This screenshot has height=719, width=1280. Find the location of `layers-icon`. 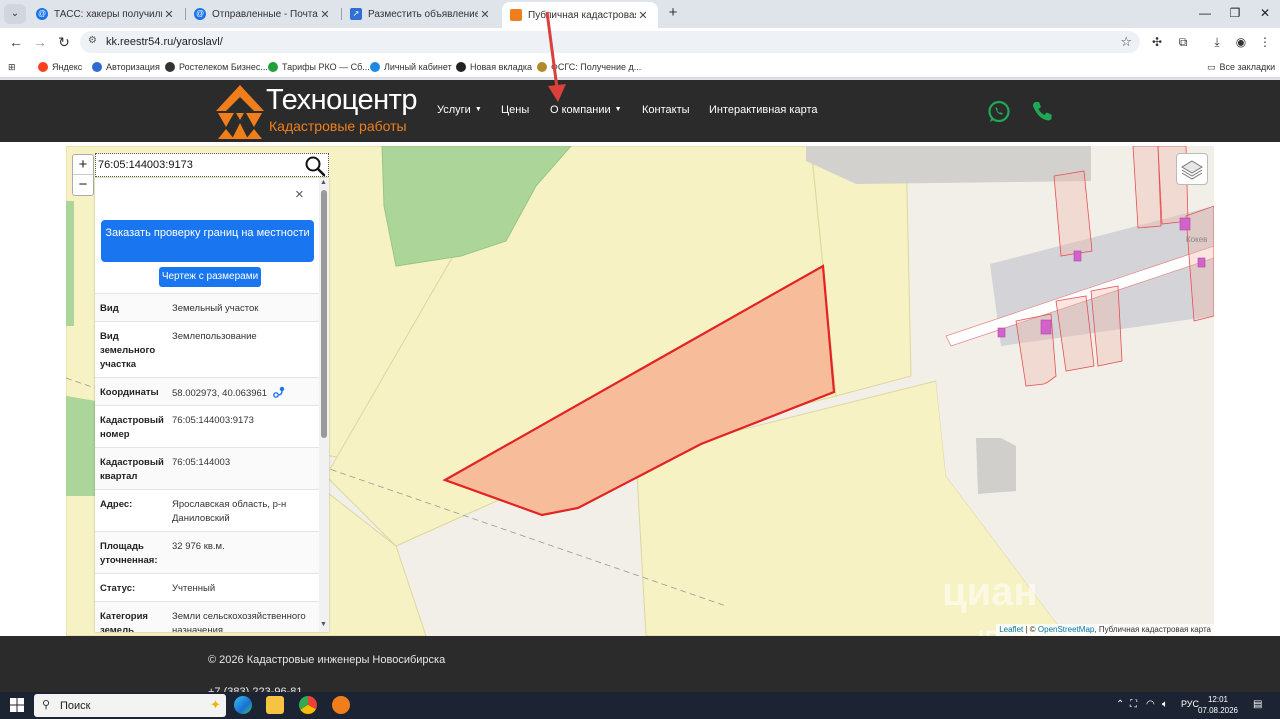

layers-icon is located at coordinates (1192, 170).